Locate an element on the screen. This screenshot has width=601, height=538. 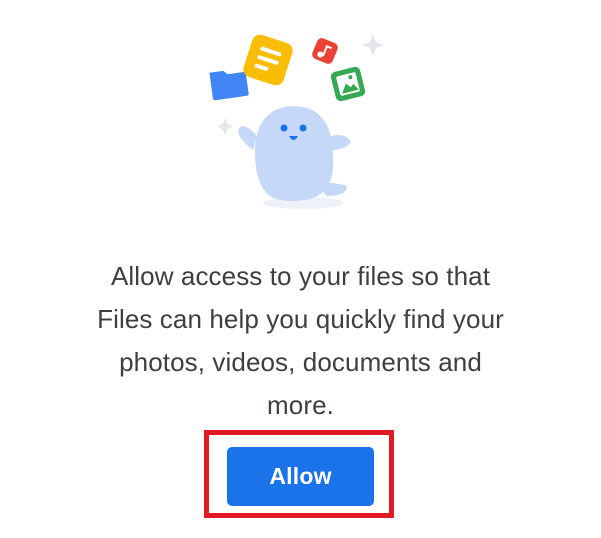
mascot is located at coordinates (294, 153).